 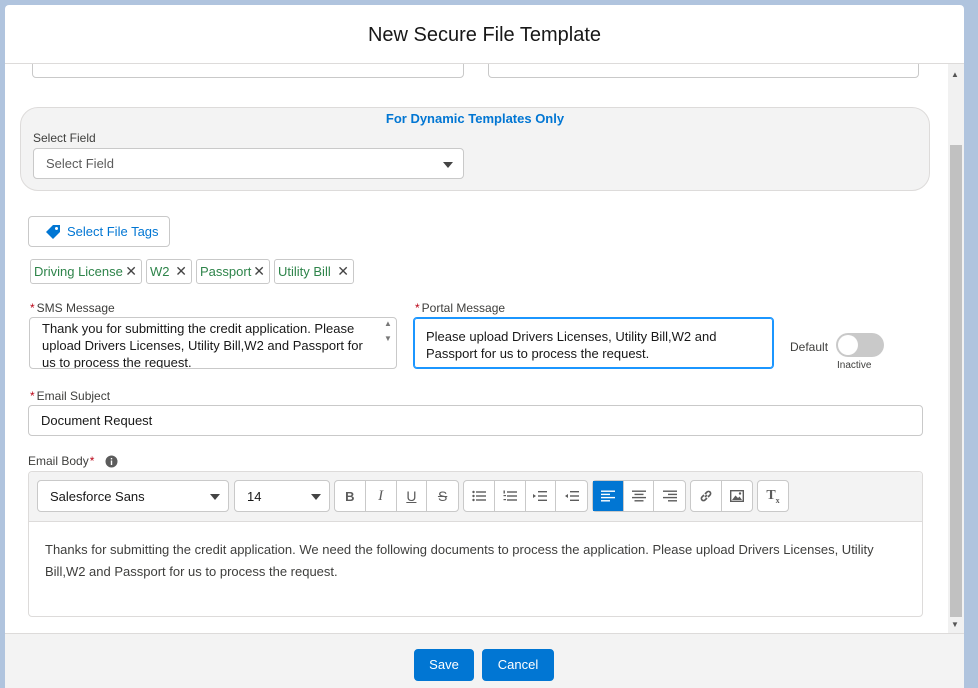 What do you see at coordinates (956, 381) in the screenshot?
I see `scrollbar-thumb` at bounding box center [956, 381].